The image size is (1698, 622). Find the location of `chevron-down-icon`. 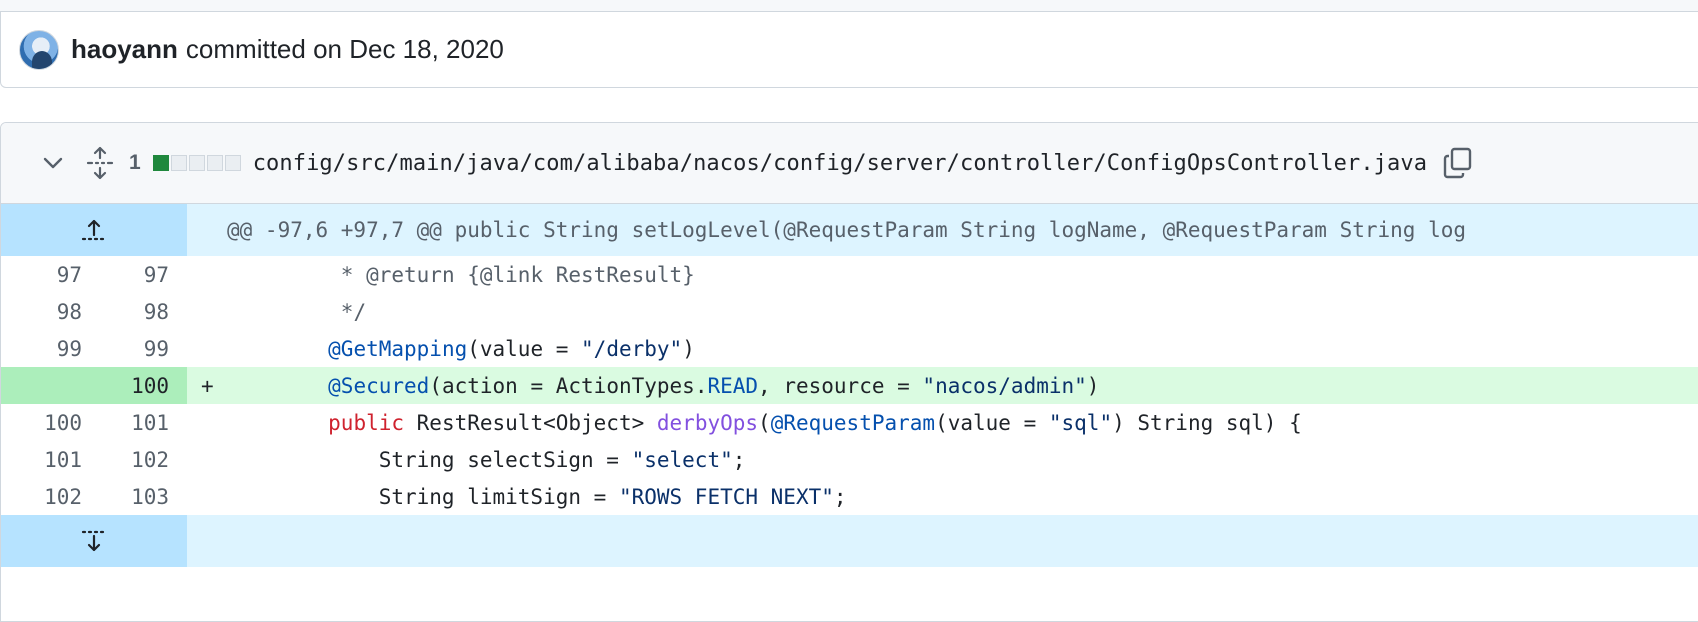

chevron-down-icon is located at coordinates (53, 163).